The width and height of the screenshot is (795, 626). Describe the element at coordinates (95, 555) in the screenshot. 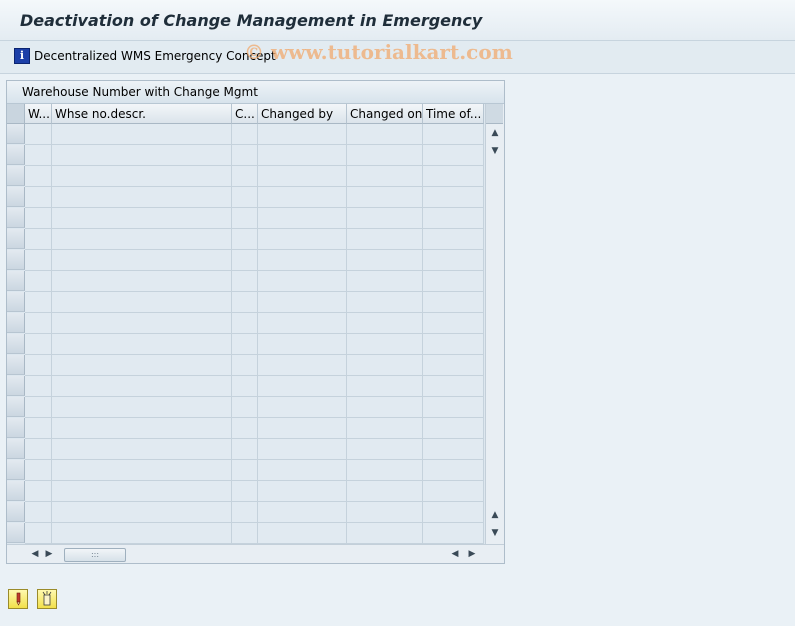

I see `horizontal-scroll-thumb: :::` at that location.